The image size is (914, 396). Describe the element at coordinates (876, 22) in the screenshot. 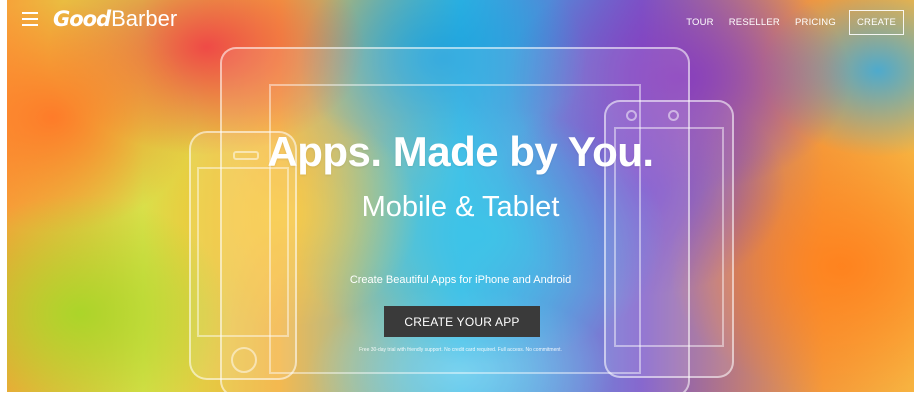

I see `nav-create-button: CREATE` at that location.